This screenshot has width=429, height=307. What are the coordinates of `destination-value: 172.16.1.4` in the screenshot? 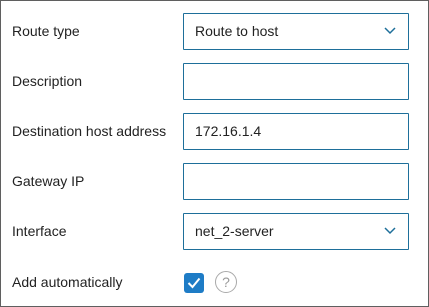 It's located at (228, 131).